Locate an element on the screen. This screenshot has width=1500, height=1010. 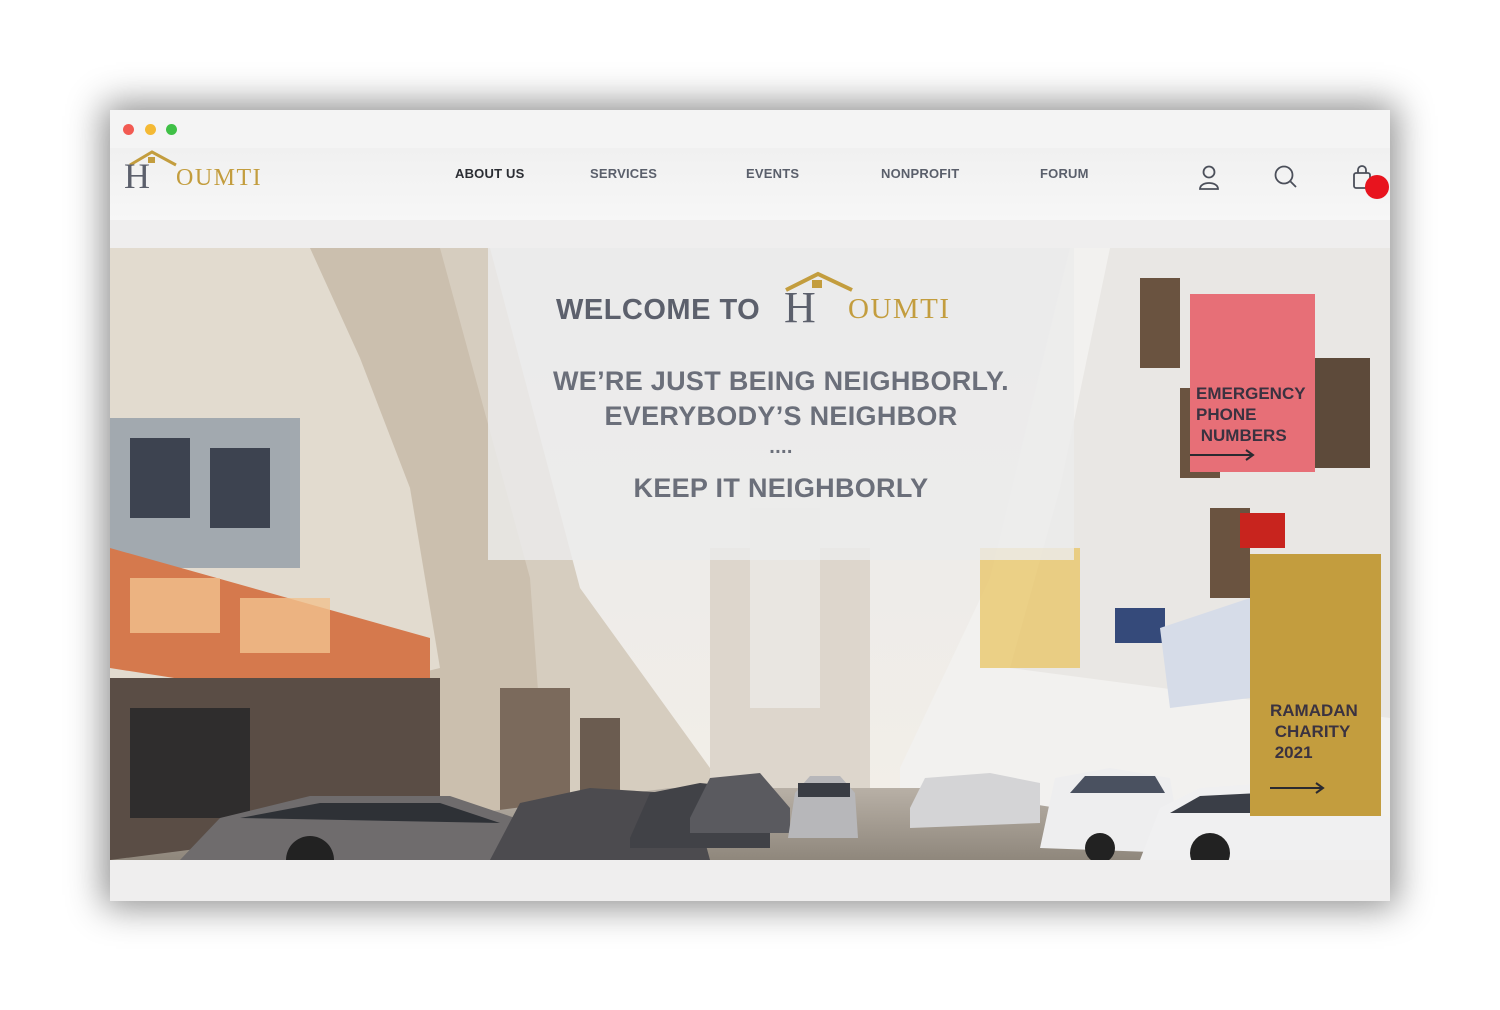
nav-services: SERVICES is located at coordinates (623, 173).